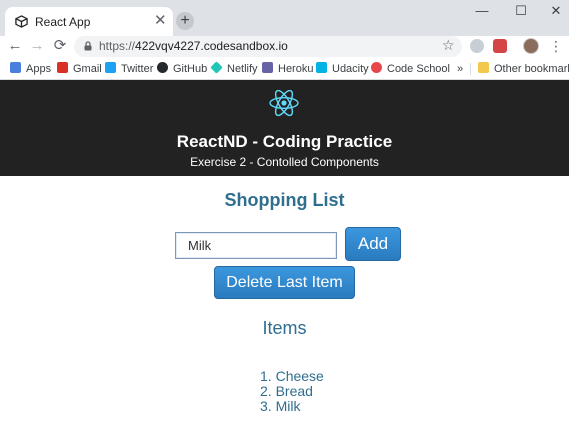  Describe the element at coordinates (418, 69) in the screenshot. I see `bookmark-label: Code School` at that location.